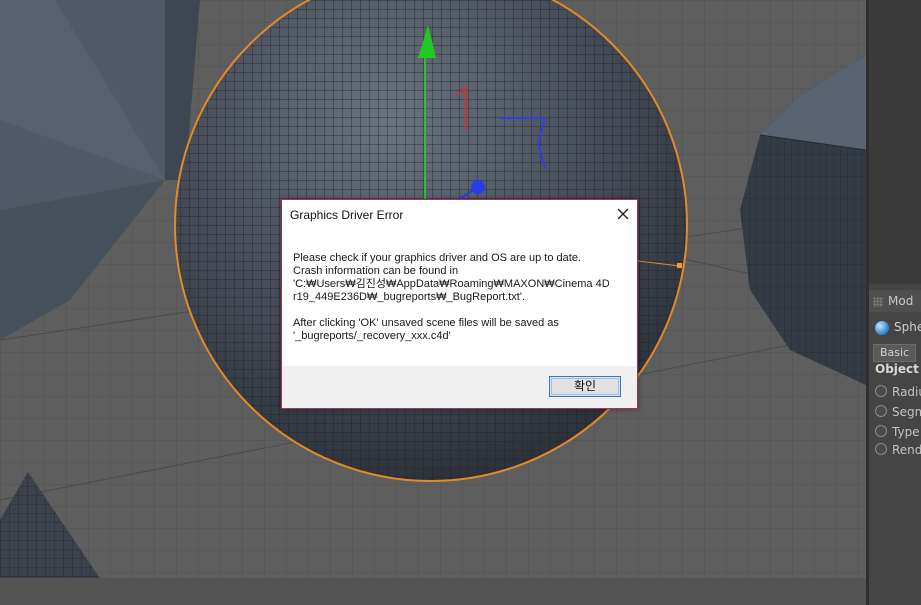 Image resolution: width=921 pixels, height=605 pixels. I want to click on grip-icon, so click(878, 301).